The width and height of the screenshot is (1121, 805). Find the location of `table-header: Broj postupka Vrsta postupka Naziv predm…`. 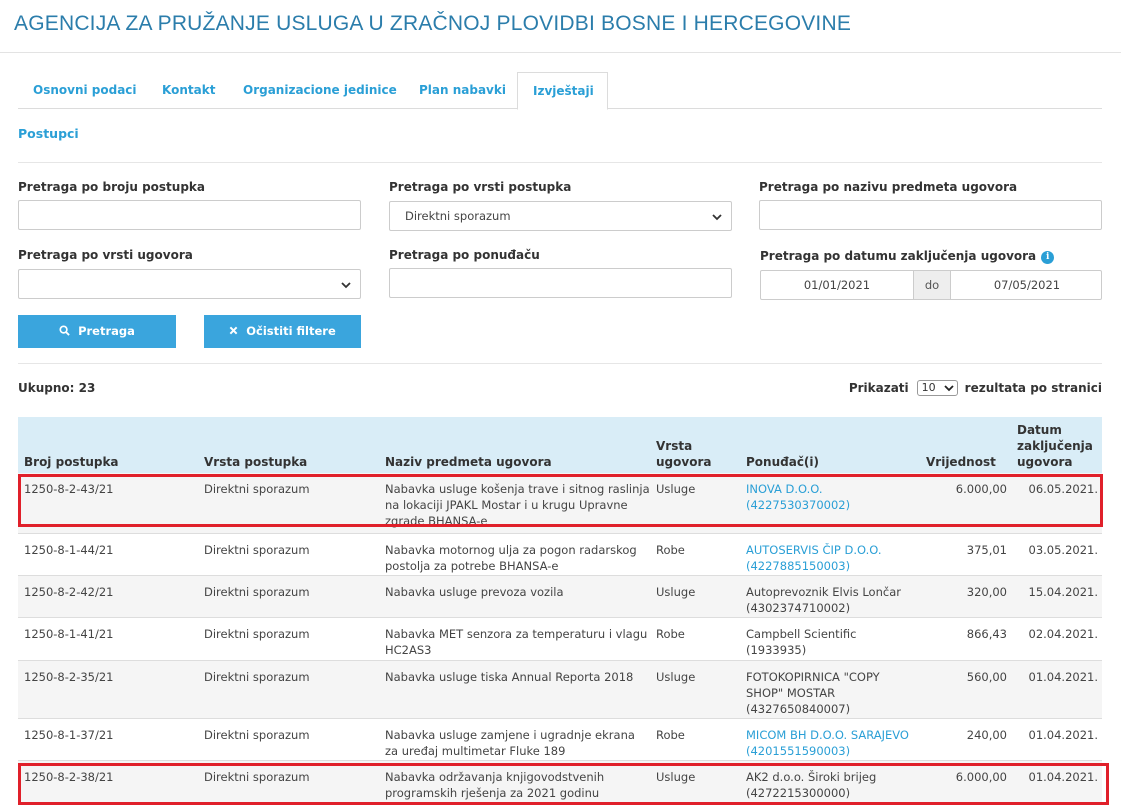

table-header: Broj postupka Vrsta postupka Naziv predm… is located at coordinates (560, 445).